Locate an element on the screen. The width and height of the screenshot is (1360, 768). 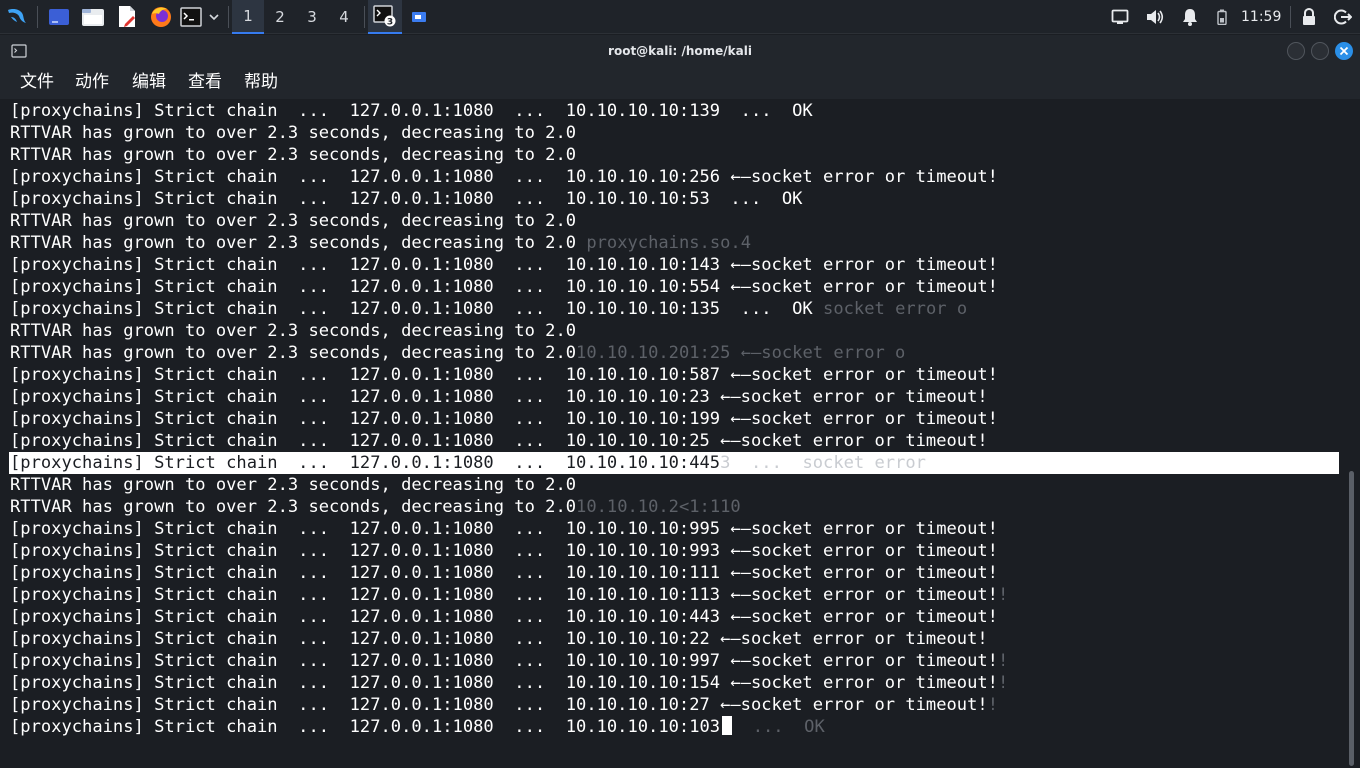
maximize-button is located at coordinates (1320, 51).